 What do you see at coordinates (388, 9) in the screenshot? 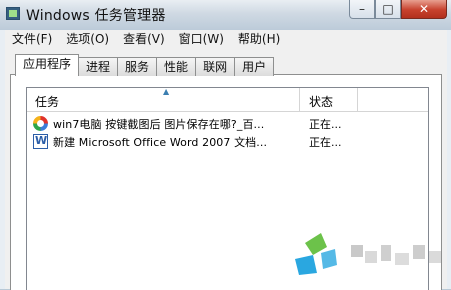
I see `maximize-button: □` at bounding box center [388, 9].